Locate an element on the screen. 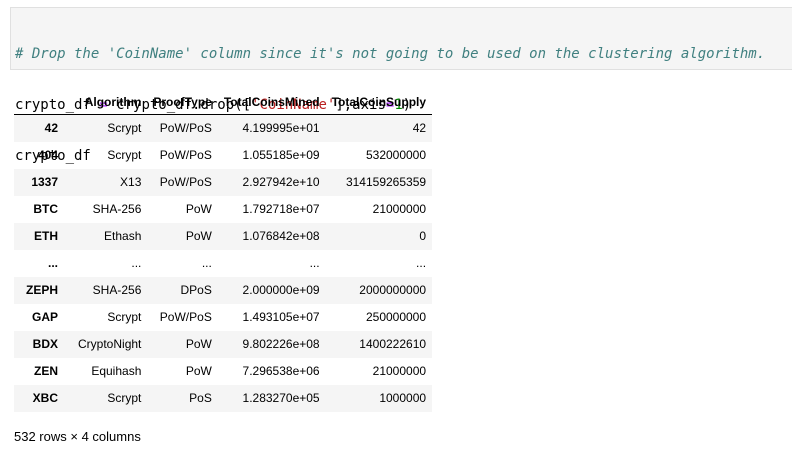  cell-totalcoinsmined: 1.792718e+07 is located at coordinates (281, 209).